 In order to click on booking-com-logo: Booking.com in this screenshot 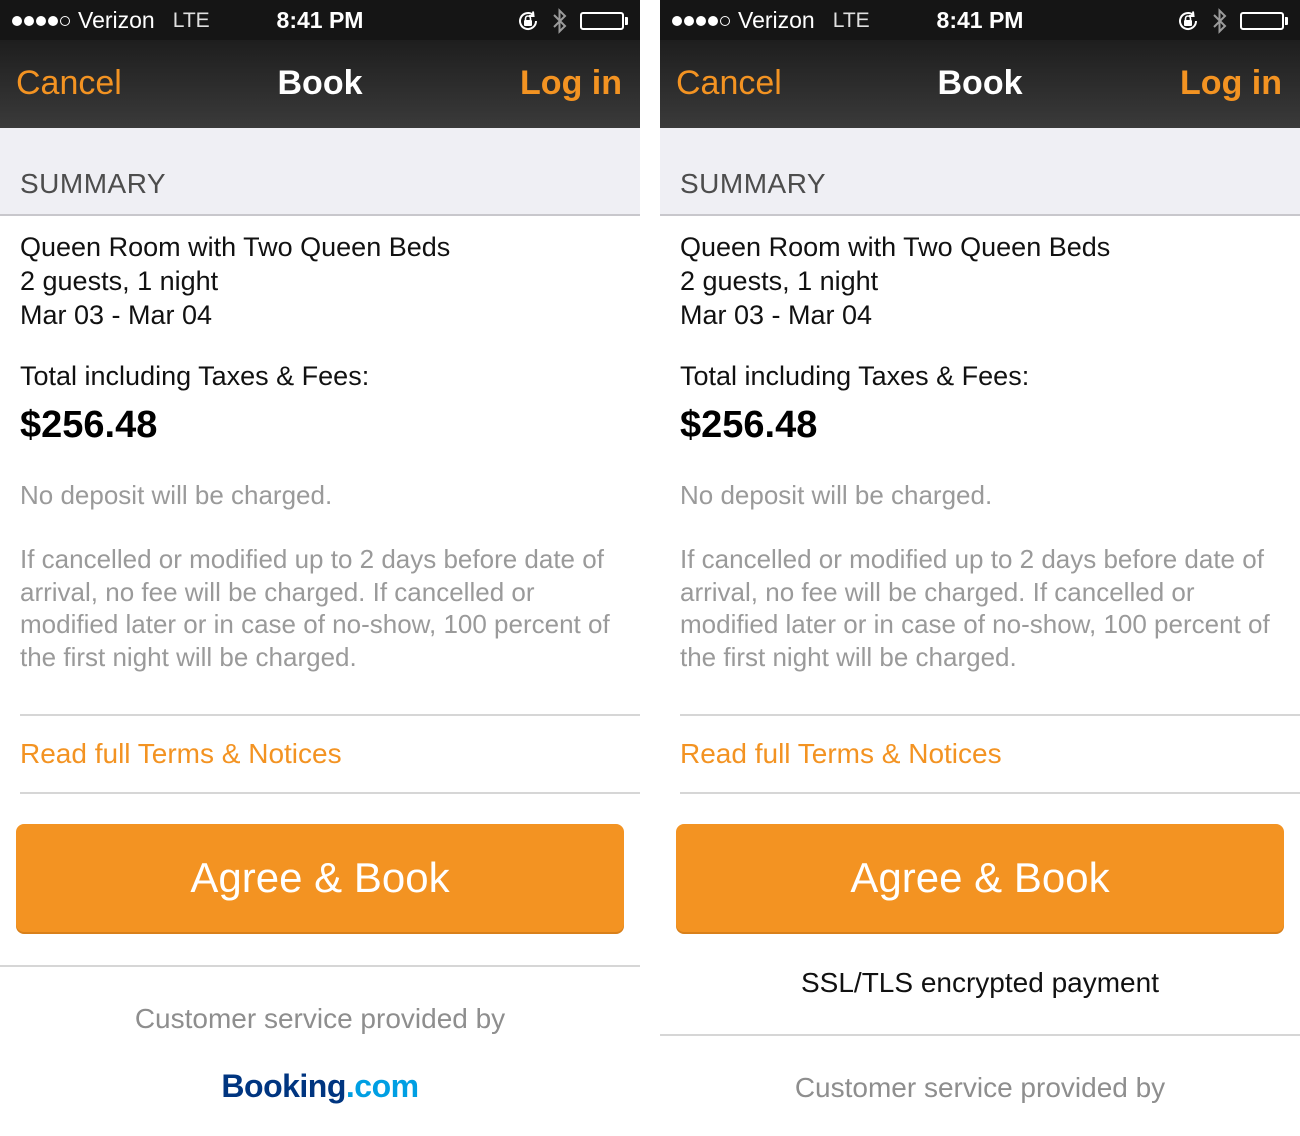, I will do `click(320, 1086)`.